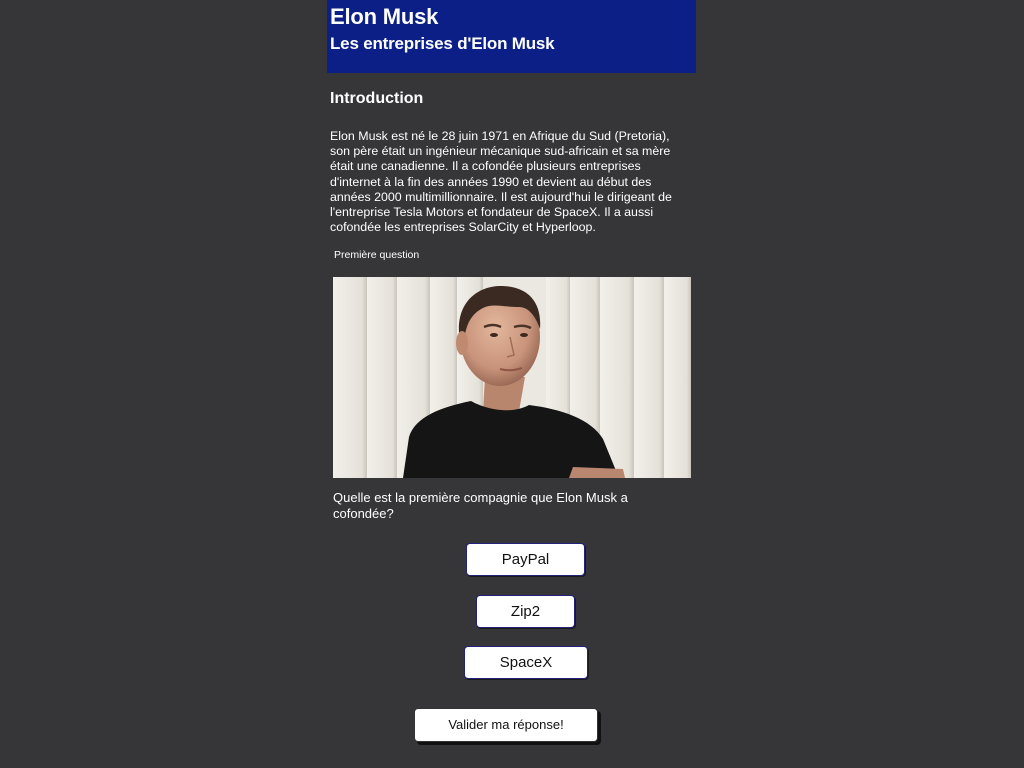 The image size is (1024, 768). Describe the element at coordinates (506, 725) in the screenshot. I see `submit-answer-button: Valider ma réponse!` at that location.